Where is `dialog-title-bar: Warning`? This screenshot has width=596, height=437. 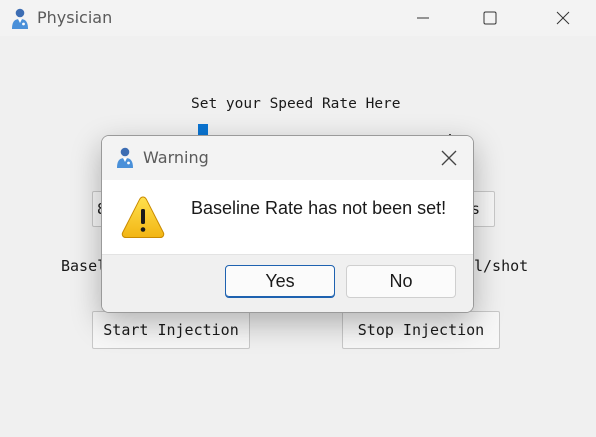 dialog-title-bar: Warning is located at coordinates (287, 158).